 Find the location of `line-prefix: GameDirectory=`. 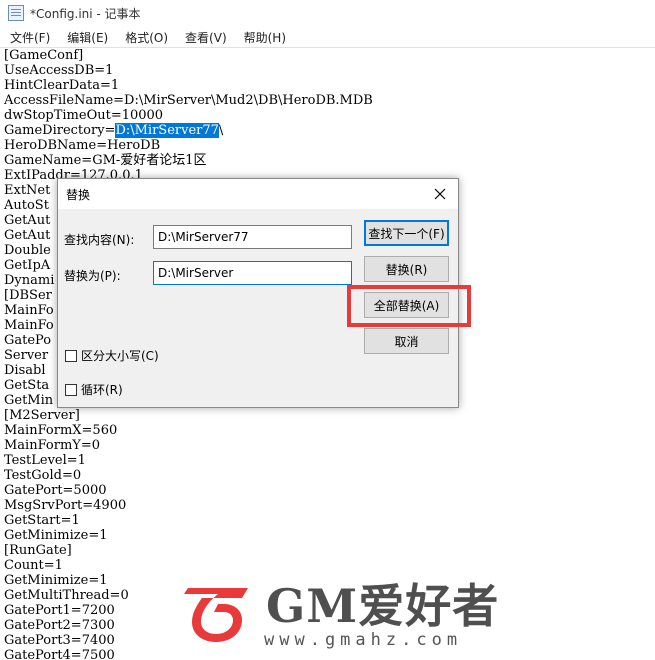

line-prefix: GameDirectory= is located at coordinates (60, 130).